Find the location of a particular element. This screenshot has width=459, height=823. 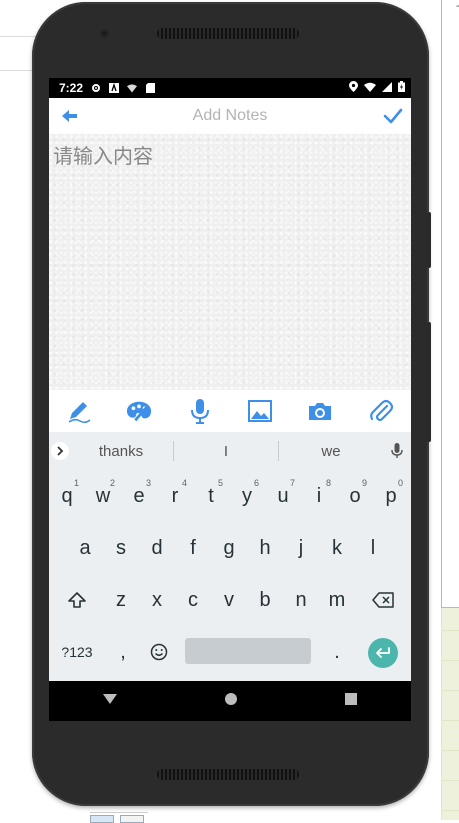

suggestion-word: I is located at coordinates (226, 451).